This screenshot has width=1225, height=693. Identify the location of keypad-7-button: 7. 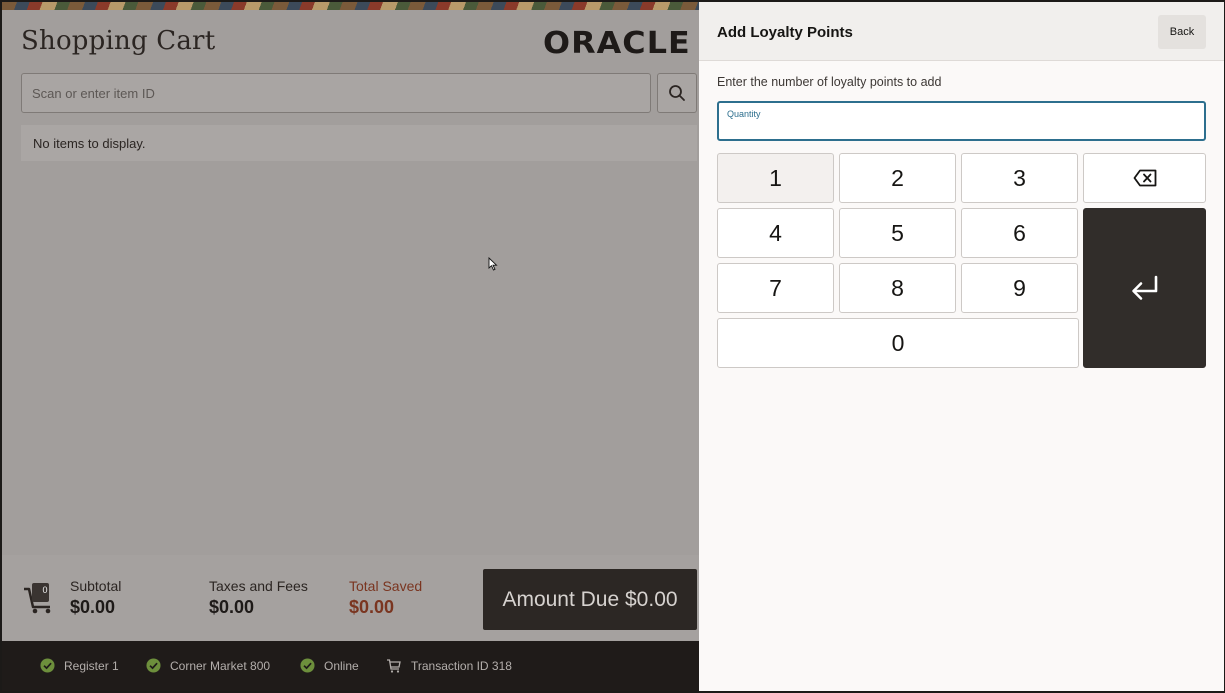
(775, 288).